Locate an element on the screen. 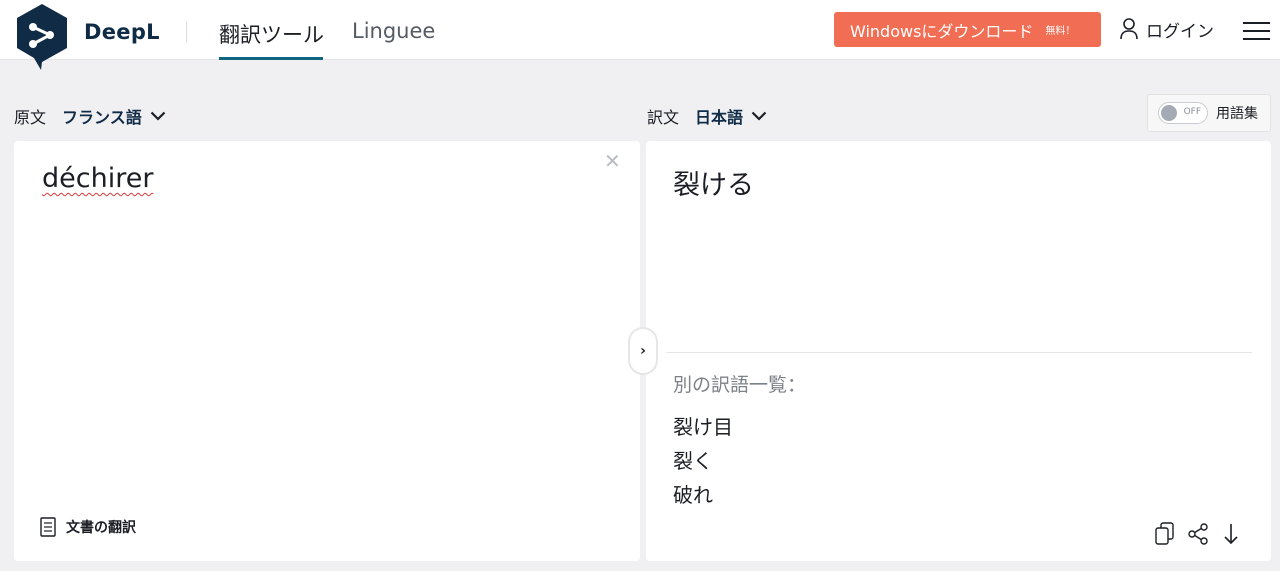  copy-icon is located at coordinates (1165, 534).